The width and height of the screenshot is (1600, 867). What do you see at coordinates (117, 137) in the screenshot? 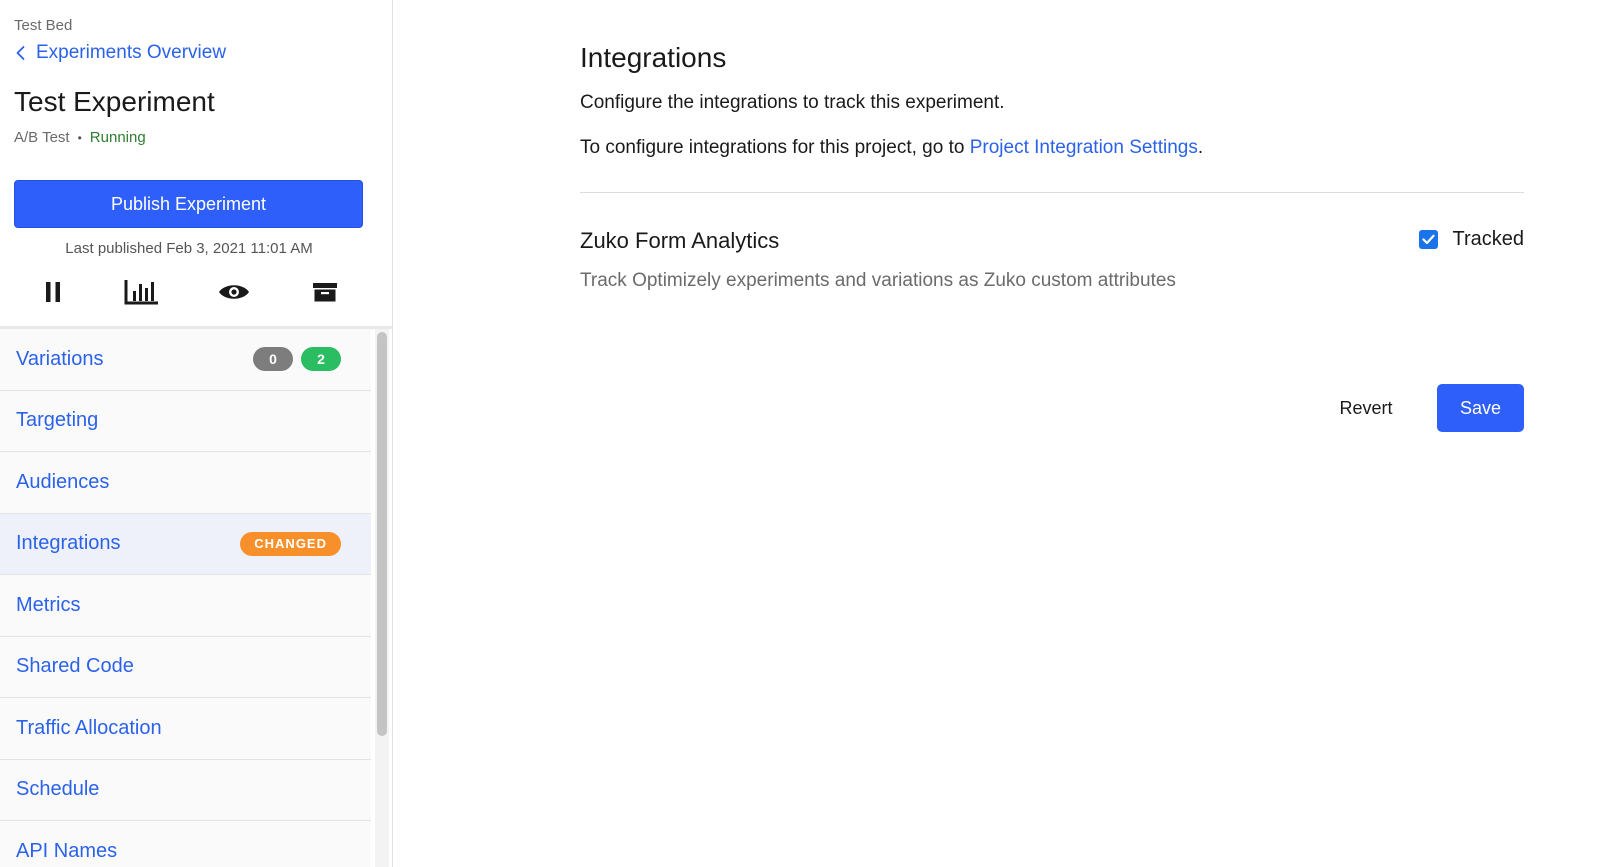
I see `status-badge: Running` at bounding box center [117, 137].